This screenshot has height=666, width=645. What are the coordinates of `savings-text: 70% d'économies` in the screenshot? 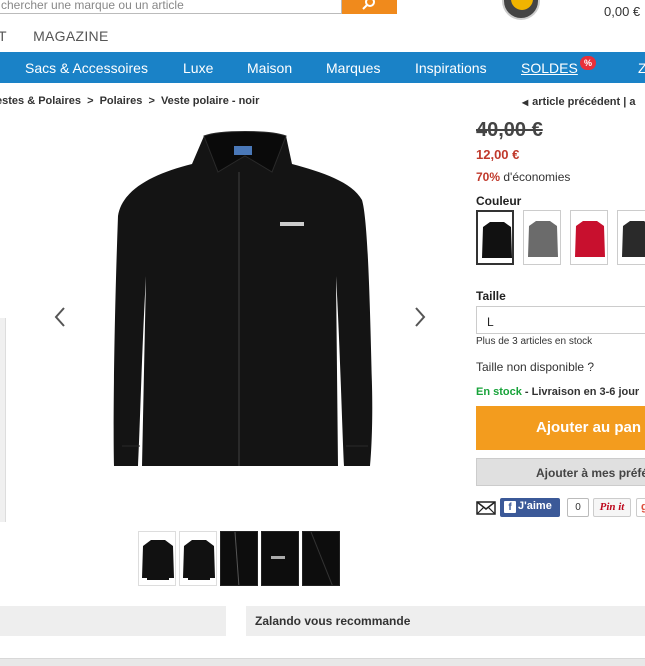 It's located at (523, 177).